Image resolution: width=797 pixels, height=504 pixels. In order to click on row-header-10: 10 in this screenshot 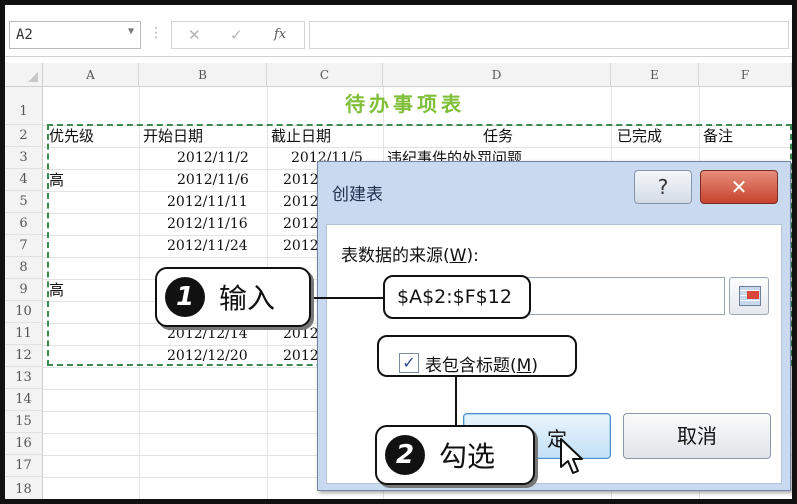, I will do `click(24, 312)`.